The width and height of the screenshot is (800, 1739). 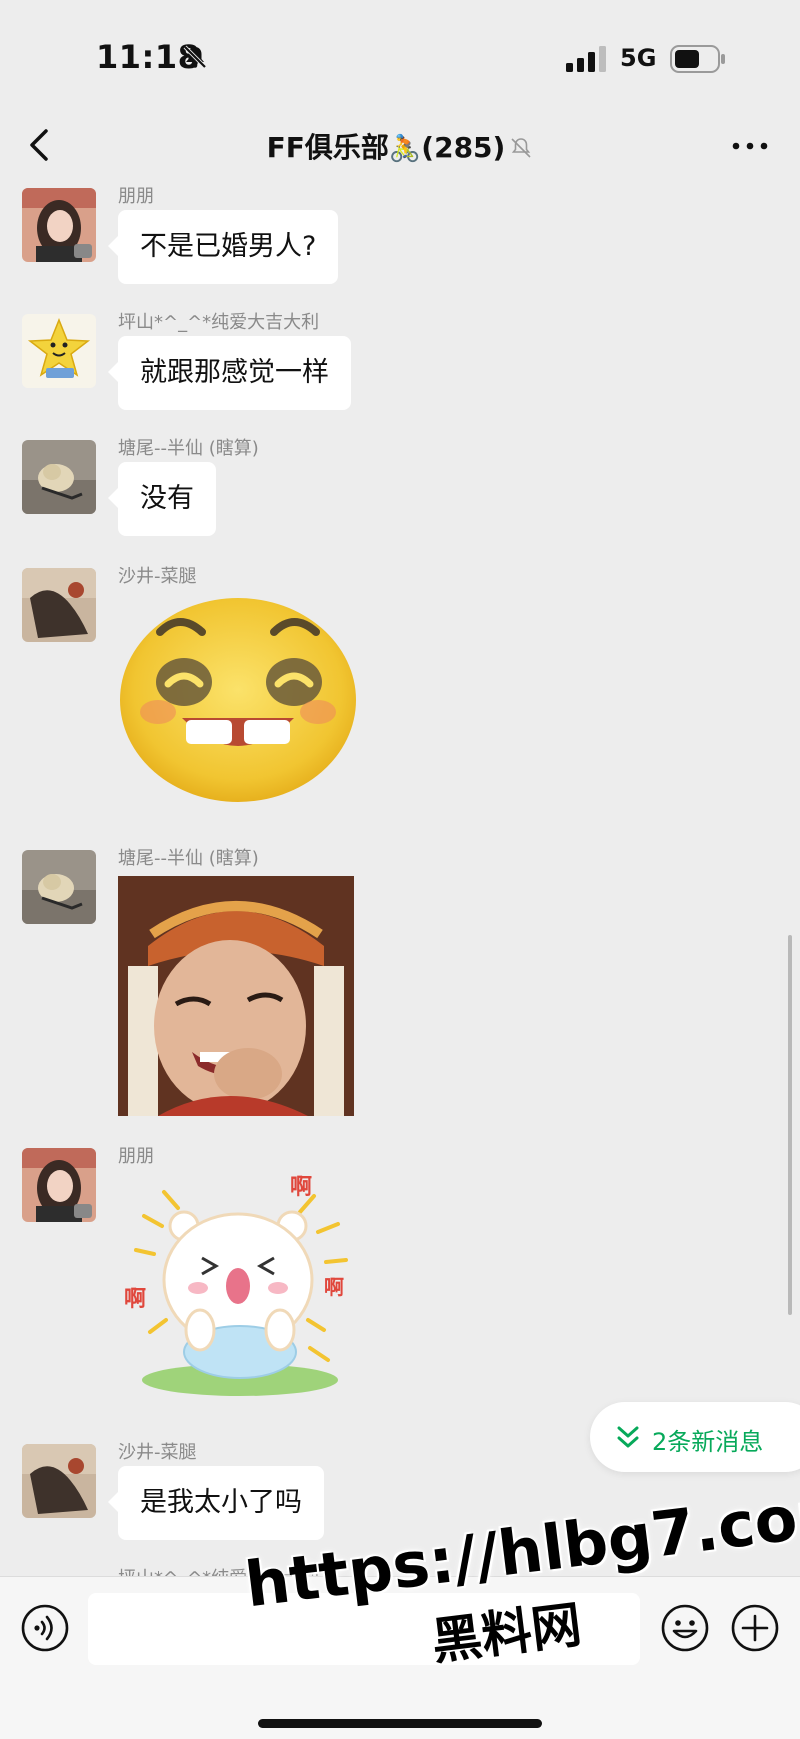 What do you see at coordinates (45, 1628) in the screenshot?
I see `voice-icon` at bounding box center [45, 1628].